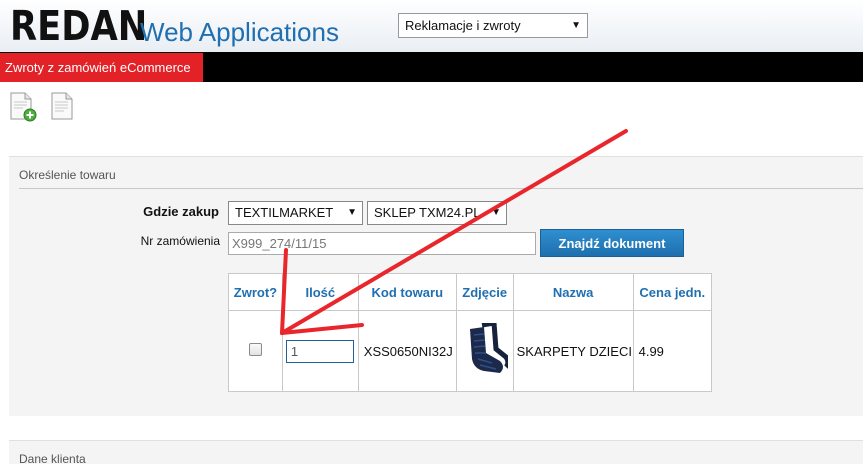  I want to click on document-icon, so click(63, 107).